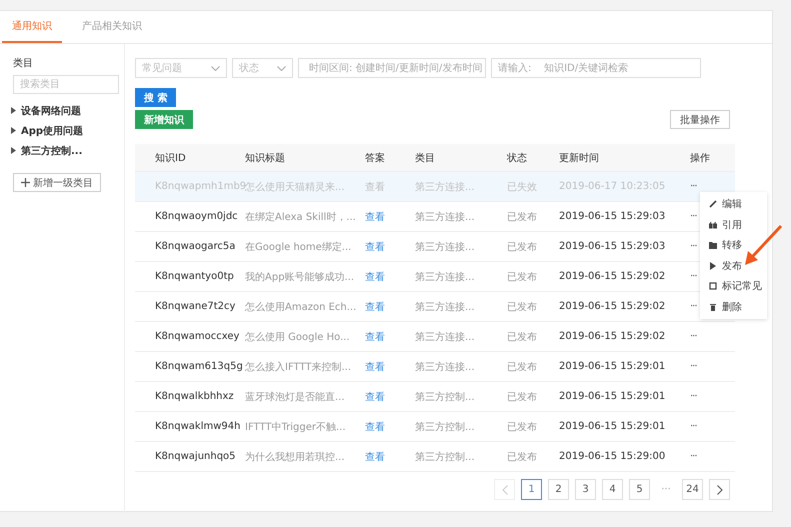  What do you see at coordinates (700, 158) in the screenshot?
I see `column-header: 操作` at bounding box center [700, 158].